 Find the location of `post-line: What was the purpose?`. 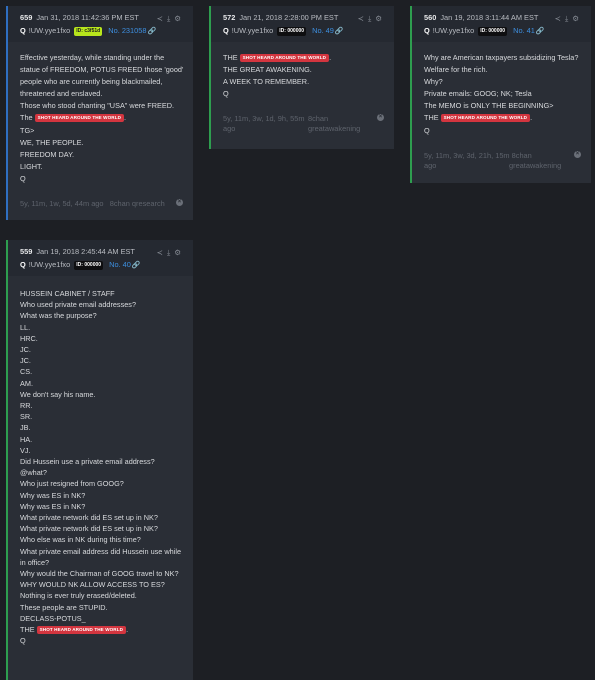

post-line: What was the purpose? is located at coordinates (102, 315).